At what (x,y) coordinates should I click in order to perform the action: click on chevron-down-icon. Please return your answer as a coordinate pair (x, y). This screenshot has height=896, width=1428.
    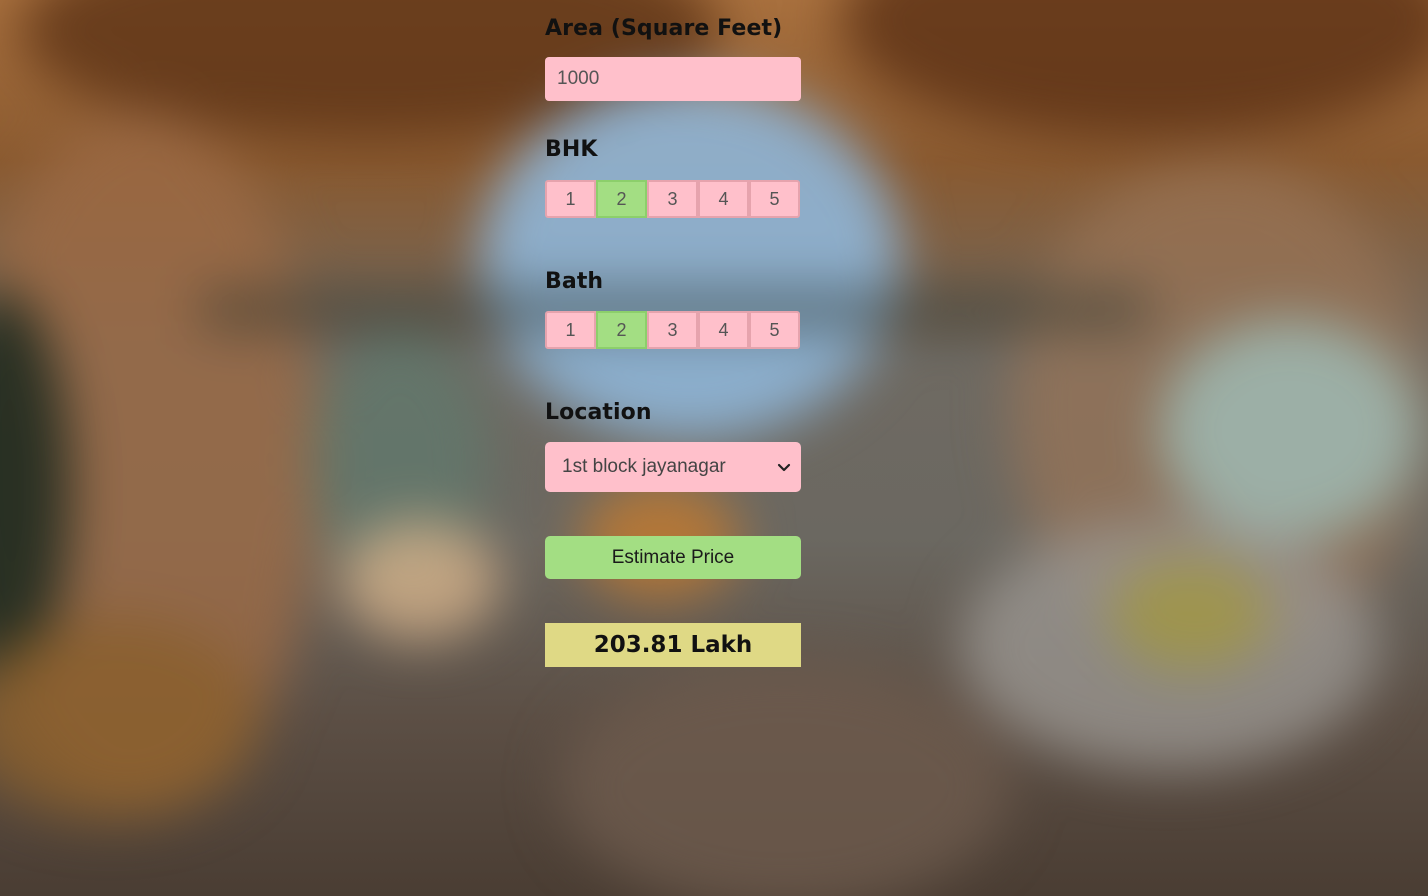
    Looking at the image, I should click on (784, 467).